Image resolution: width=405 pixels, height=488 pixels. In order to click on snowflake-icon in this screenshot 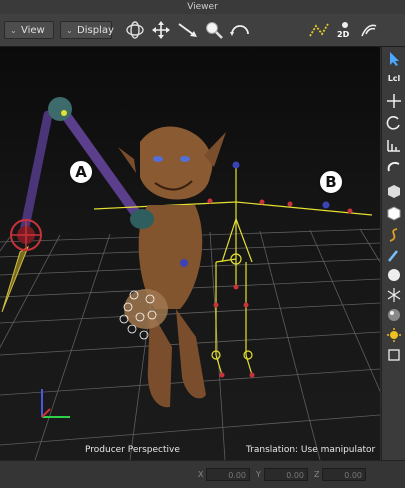, I will do `click(394, 295)`.